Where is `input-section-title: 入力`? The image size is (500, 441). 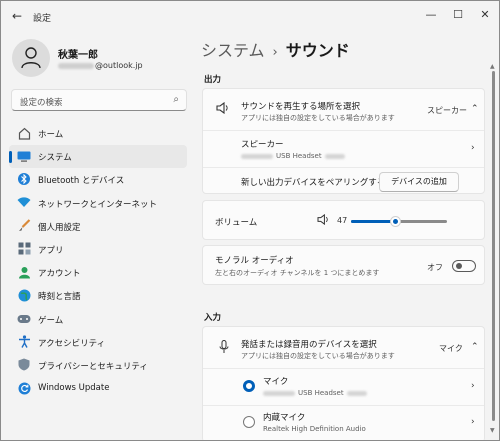
input-section-title: 入力 is located at coordinates (213, 318).